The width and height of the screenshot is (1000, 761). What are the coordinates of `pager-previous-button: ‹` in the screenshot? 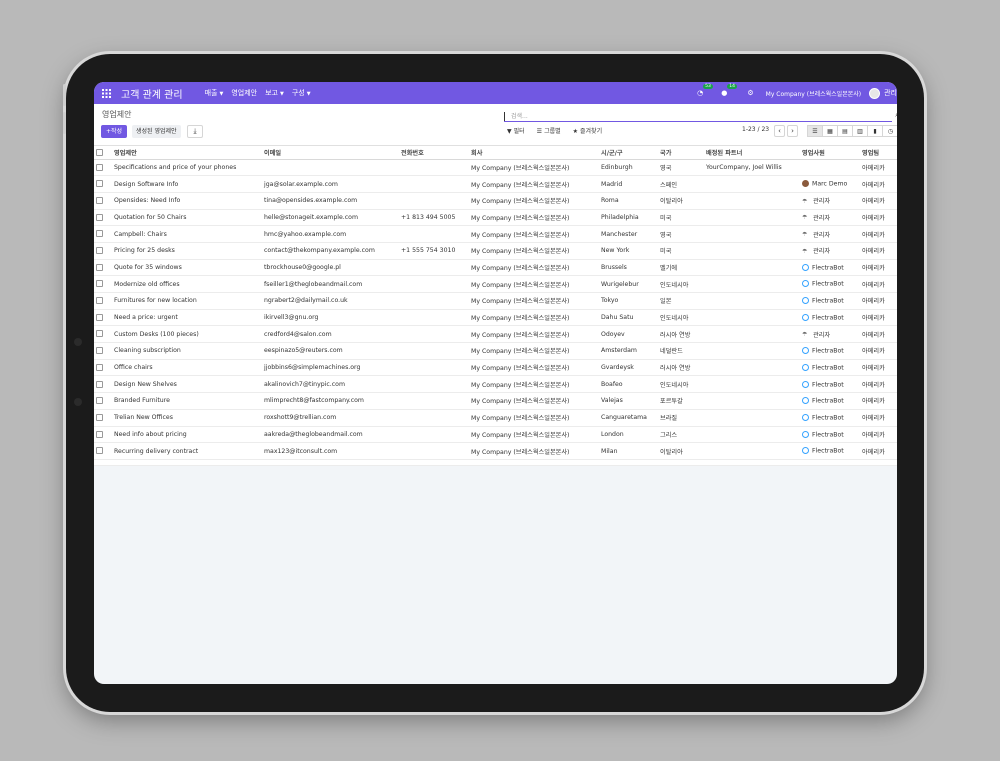 It's located at (779, 131).